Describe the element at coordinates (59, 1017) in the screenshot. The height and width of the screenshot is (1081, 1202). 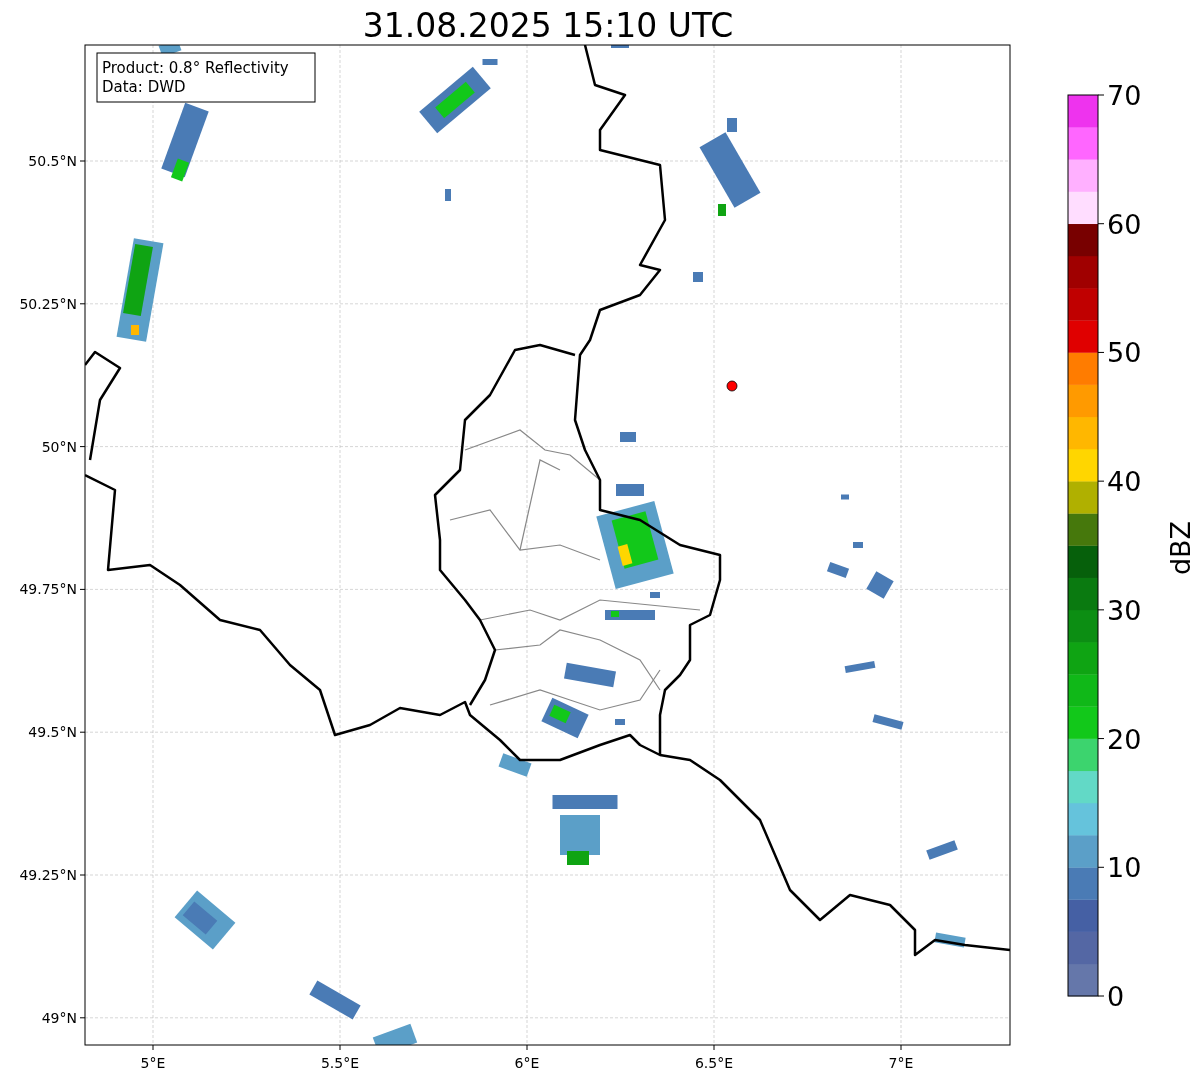
I see `y-axis-tick-label: 49°N` at that location.